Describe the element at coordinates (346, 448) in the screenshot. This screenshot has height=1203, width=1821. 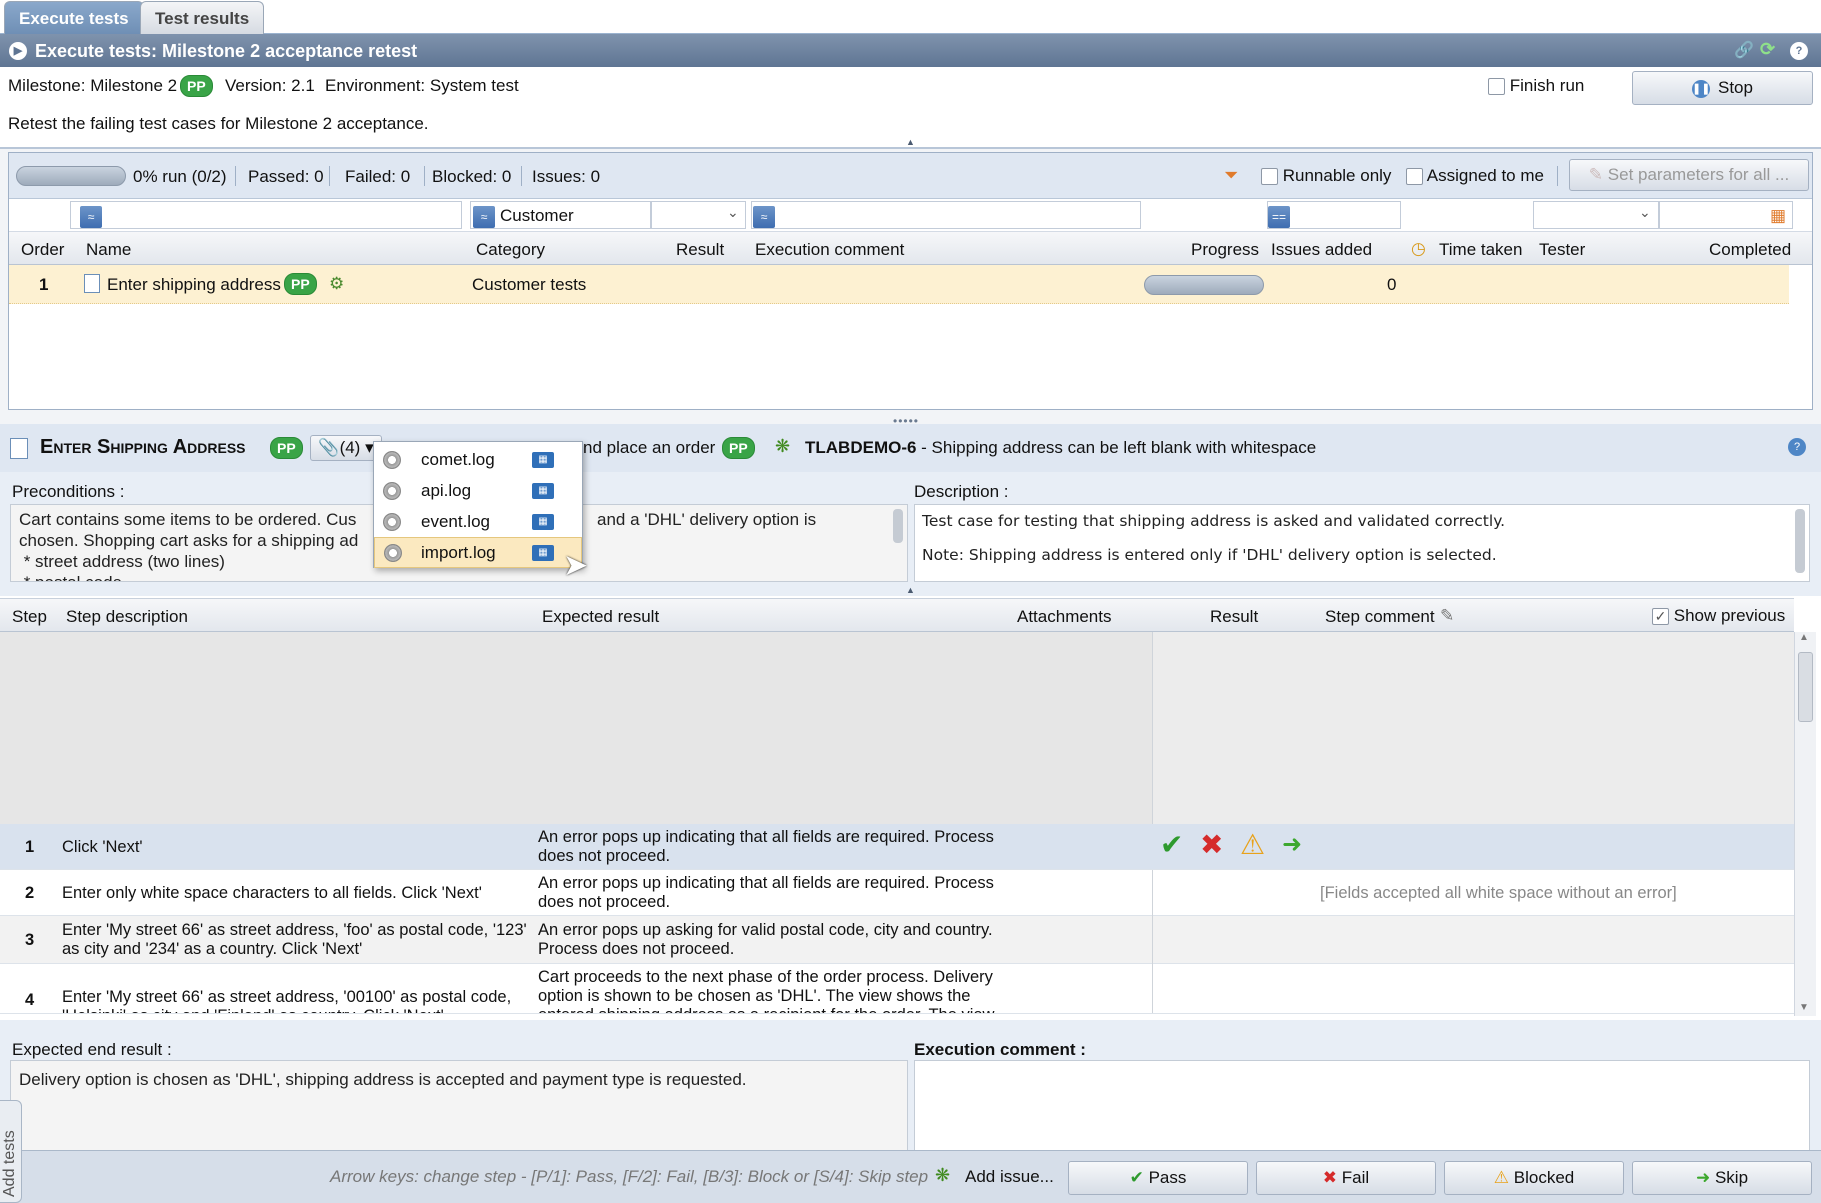
I see `attachments-dropdown: 📎(4) ▾` at that location.